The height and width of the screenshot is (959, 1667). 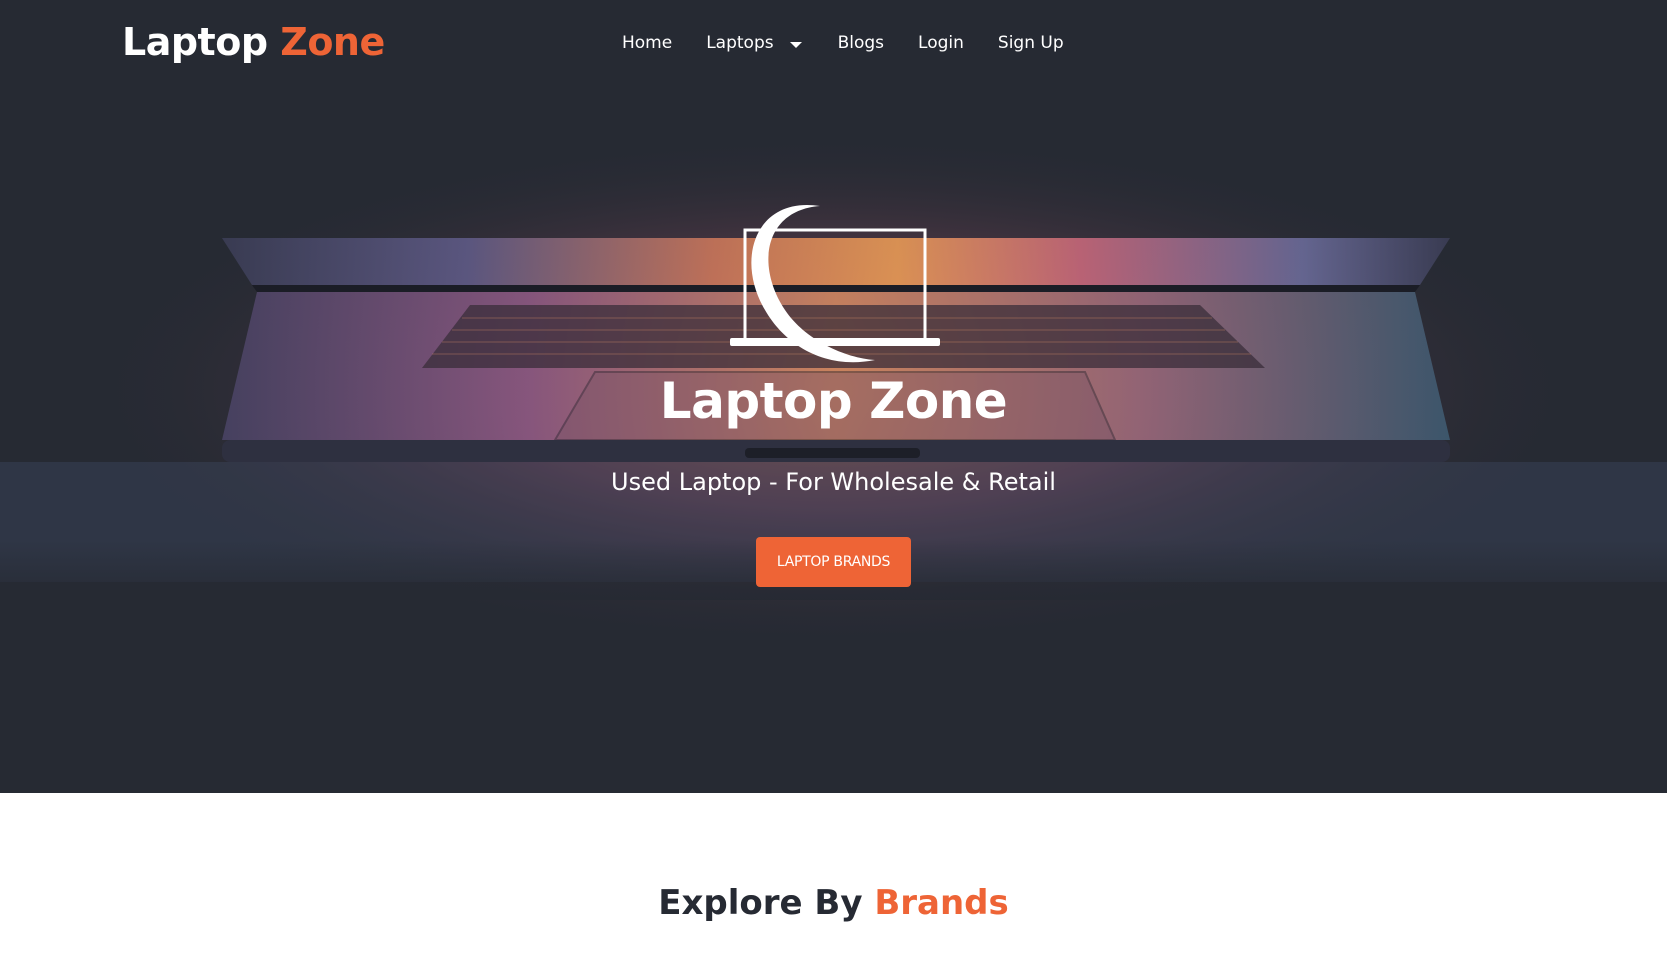 I want to click on explore-title: Explore By Brands, so click(x=833, y=903).